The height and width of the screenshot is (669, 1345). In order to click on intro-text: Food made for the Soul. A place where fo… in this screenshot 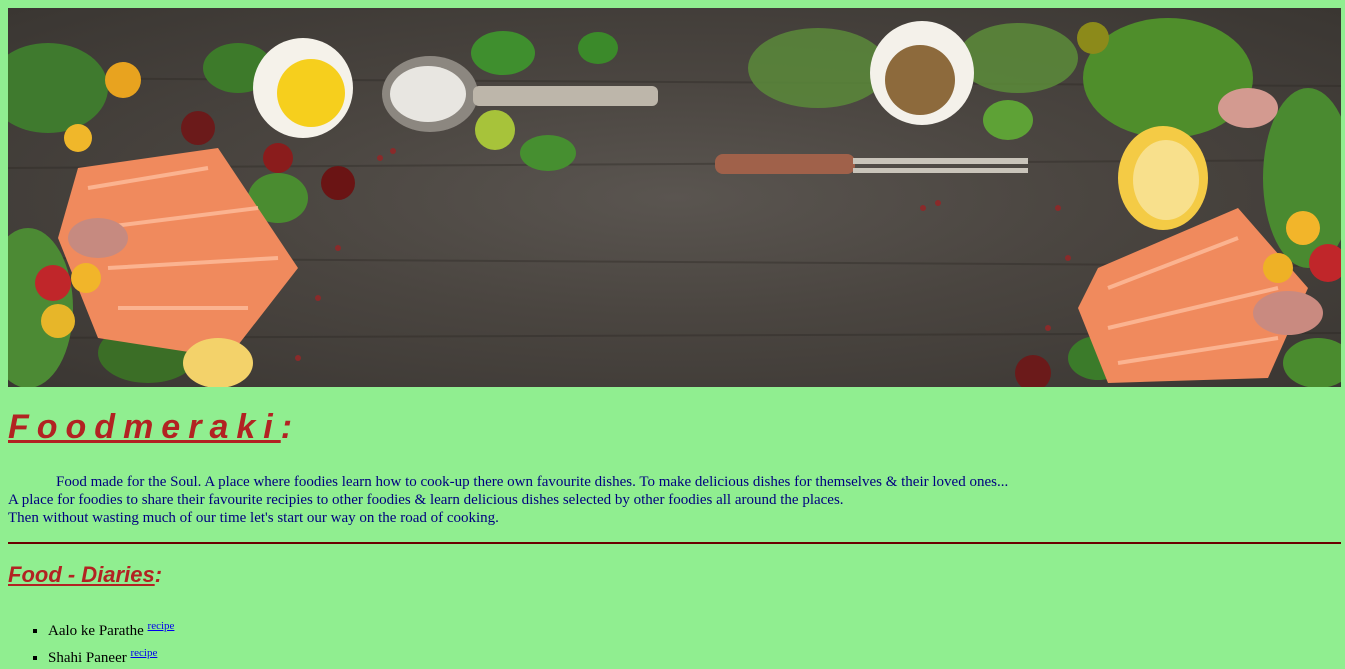, I will do `click(668, 500)`.